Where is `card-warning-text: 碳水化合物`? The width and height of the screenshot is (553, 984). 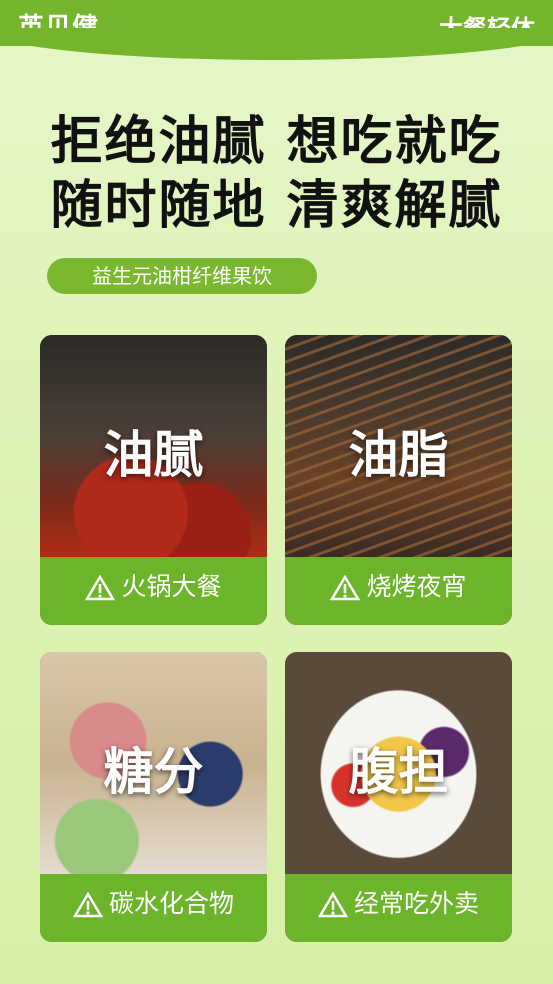
card-warning-text: 碳水化合物 is located at coordinates (171, 903).